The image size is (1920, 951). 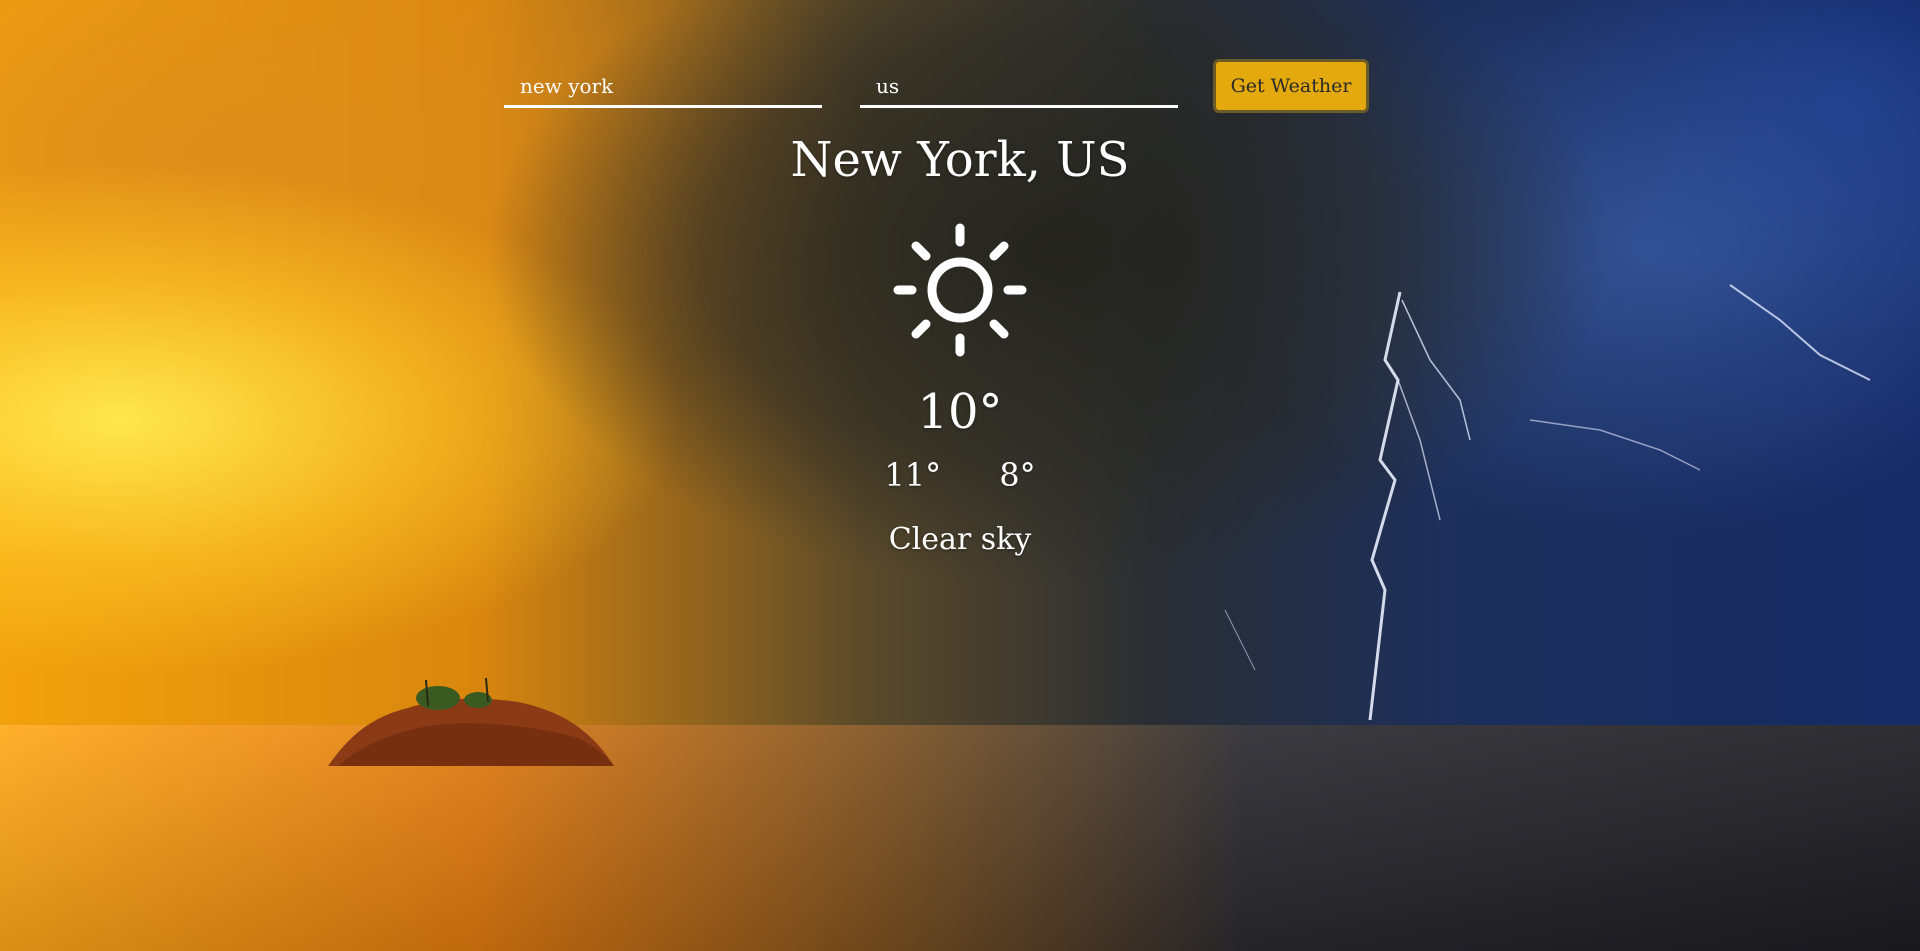 I want to click on max-temperature: 11°, so click(x=913, y=475).